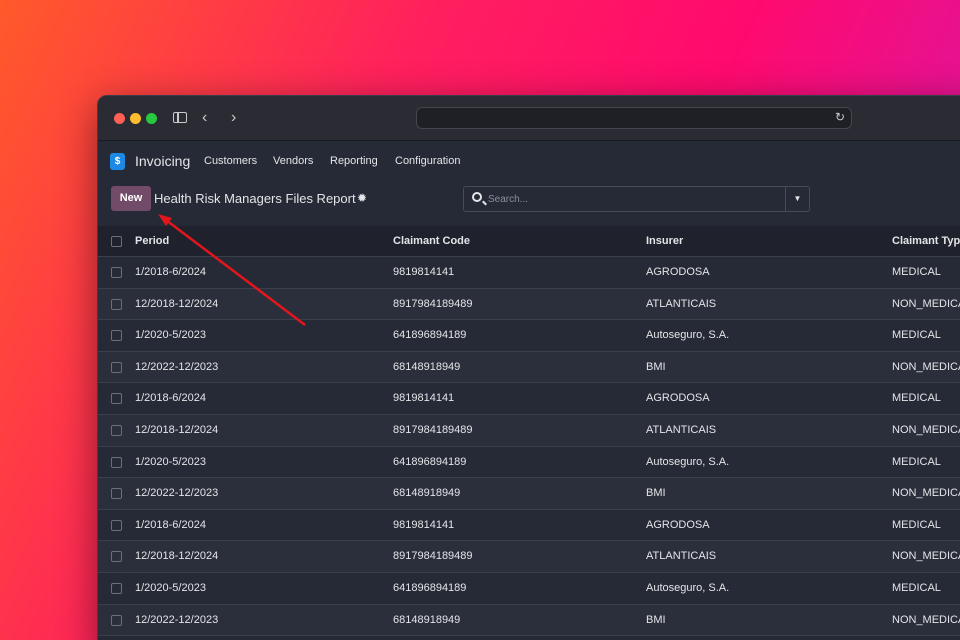  Describe the element at coordinates (427, 161) in the screenshot. I see `menu-configuration: Configuration` at that location.